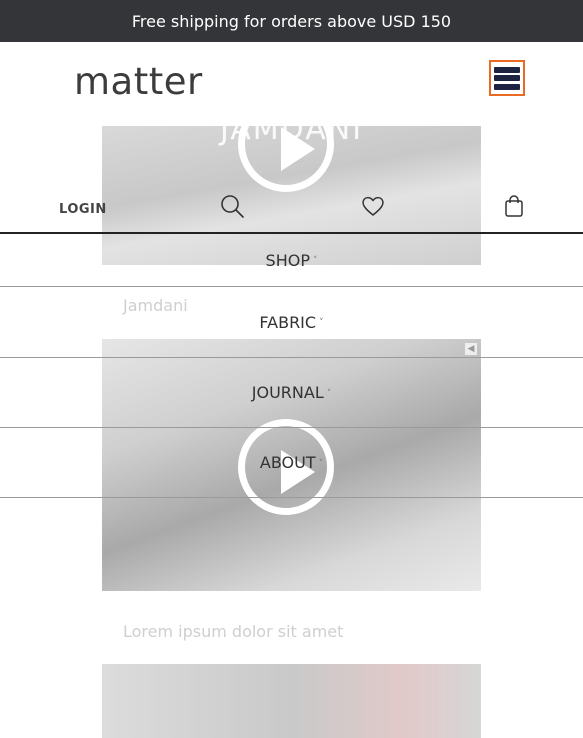 This screenshot has width=583, height=738. What do you see at coordinates (288, 322) in the screenshot?
I see `nav-label: FABRIC` at bounding box center [288, 322].